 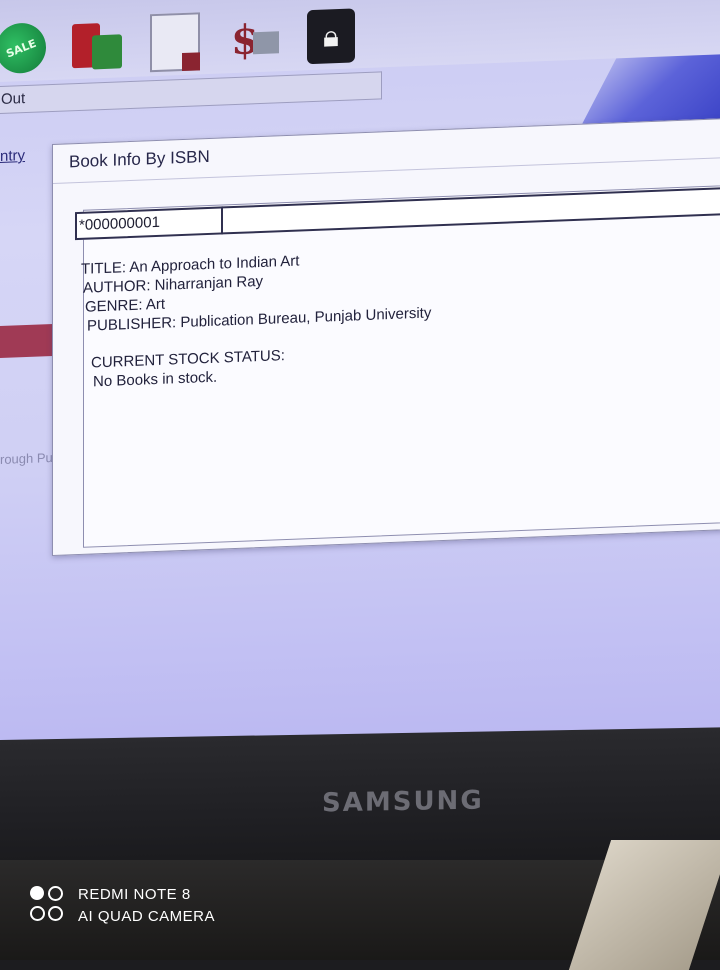 I want to click on isbn-input: *000000001, so click(x=149, y=223).